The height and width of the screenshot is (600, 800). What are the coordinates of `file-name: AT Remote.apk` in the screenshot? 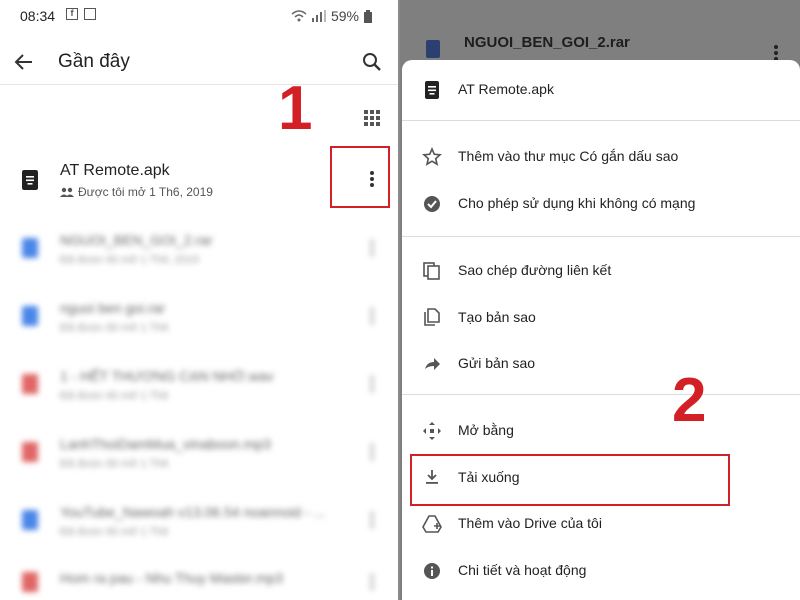 It's located at (115, 170).